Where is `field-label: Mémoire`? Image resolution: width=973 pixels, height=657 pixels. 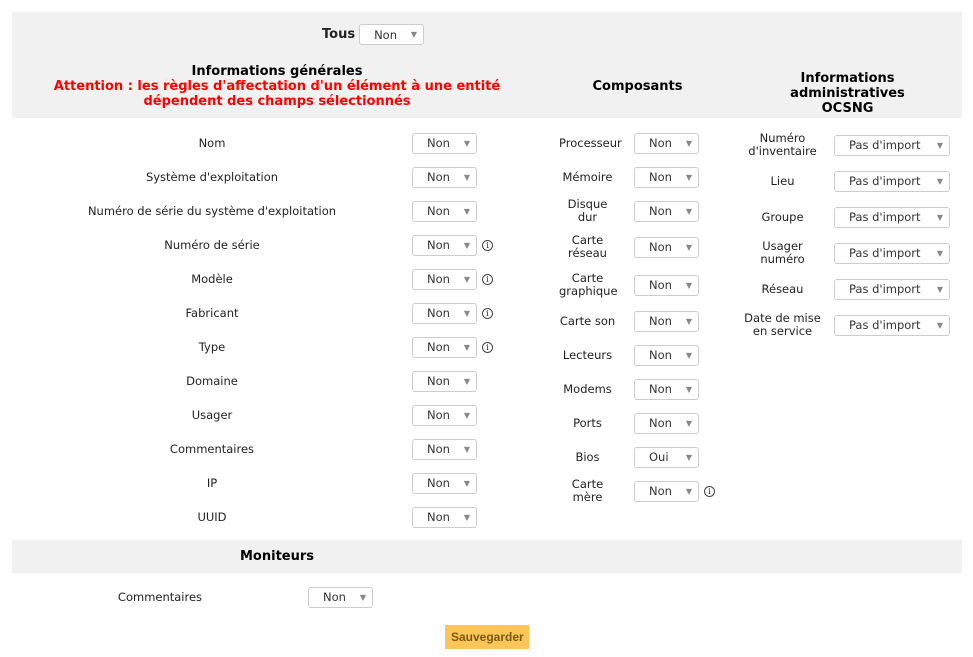 field-label: Mémoire is located at coordinates (587, 176).